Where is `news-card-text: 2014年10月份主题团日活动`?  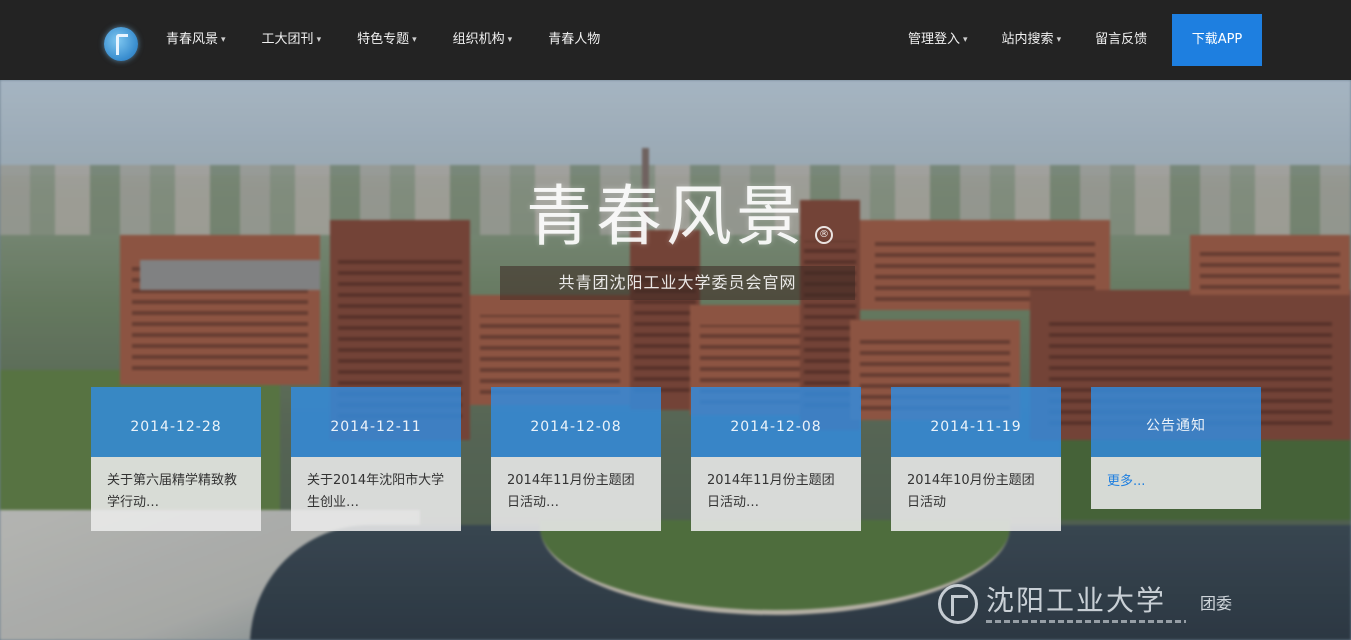 news-card-text: 2014年10月份主题团日活动 is located at coordinates (976, 494).